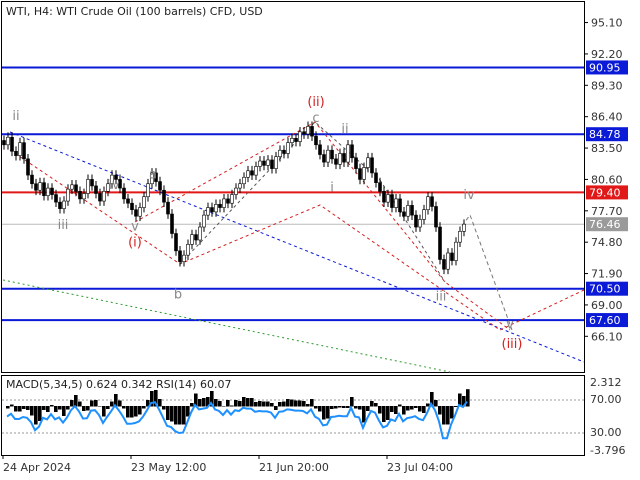 The image size is (640, 480). Describe the element at coordinates (607, 148) in the screenshot. I see `y-tick-label: 83.50` at that location.